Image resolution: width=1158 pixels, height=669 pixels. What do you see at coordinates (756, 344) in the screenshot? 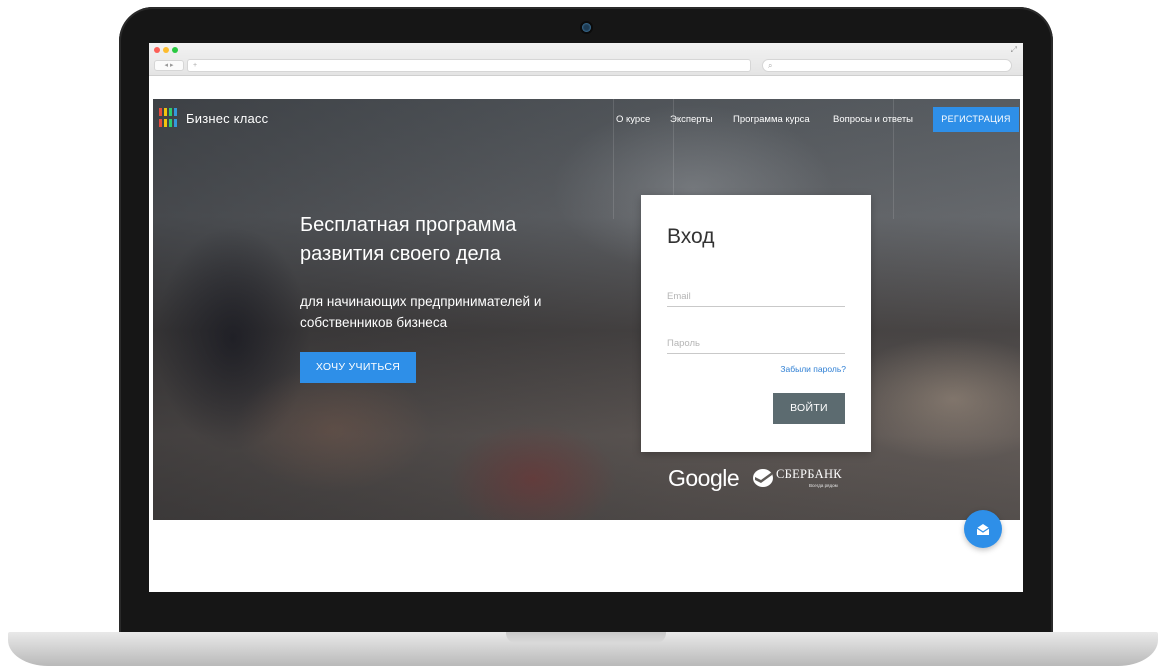
I see `password-field` at bounding box center [756, 344].